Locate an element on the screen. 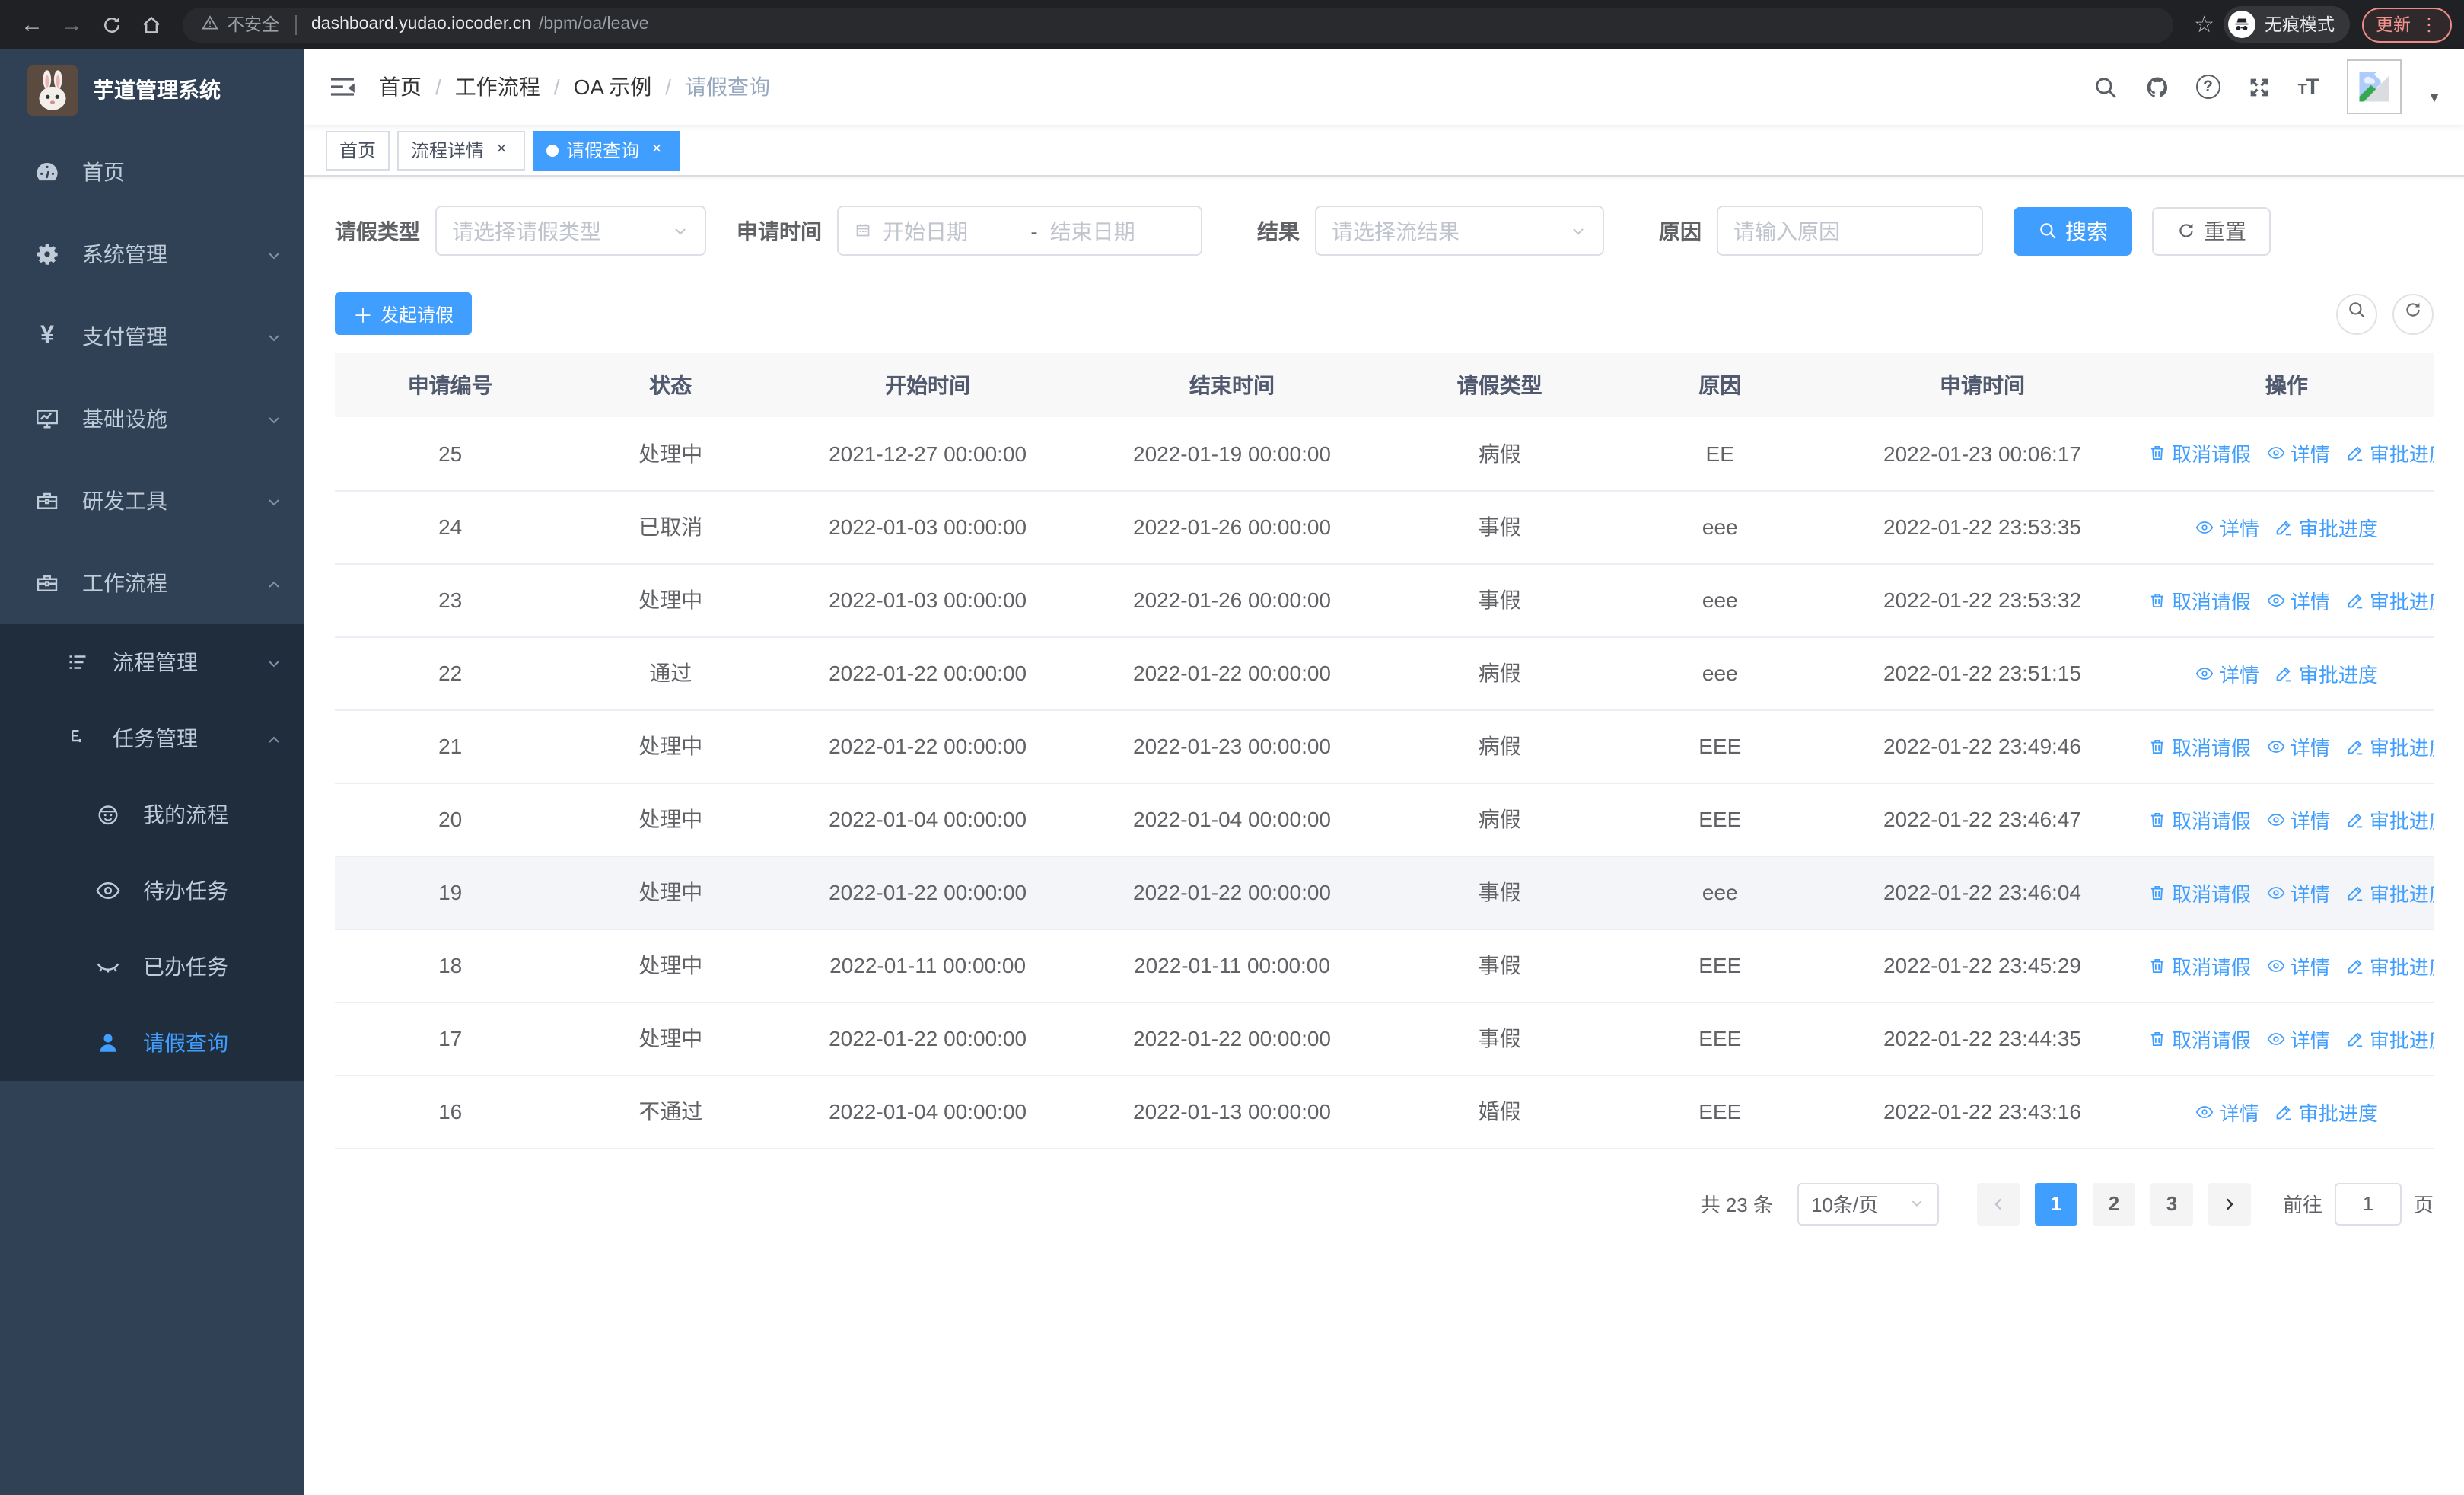 Image resolution: width=2464 pixels, height=1495 pixels. reason-label: 原因 is located at coordinates (1680, 230).